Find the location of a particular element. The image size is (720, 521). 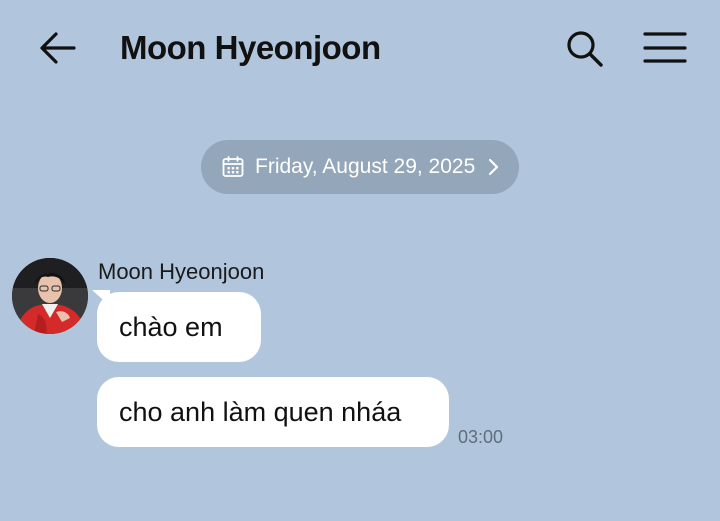

hamburger-menu-icon is located at coordinates (665, 47).